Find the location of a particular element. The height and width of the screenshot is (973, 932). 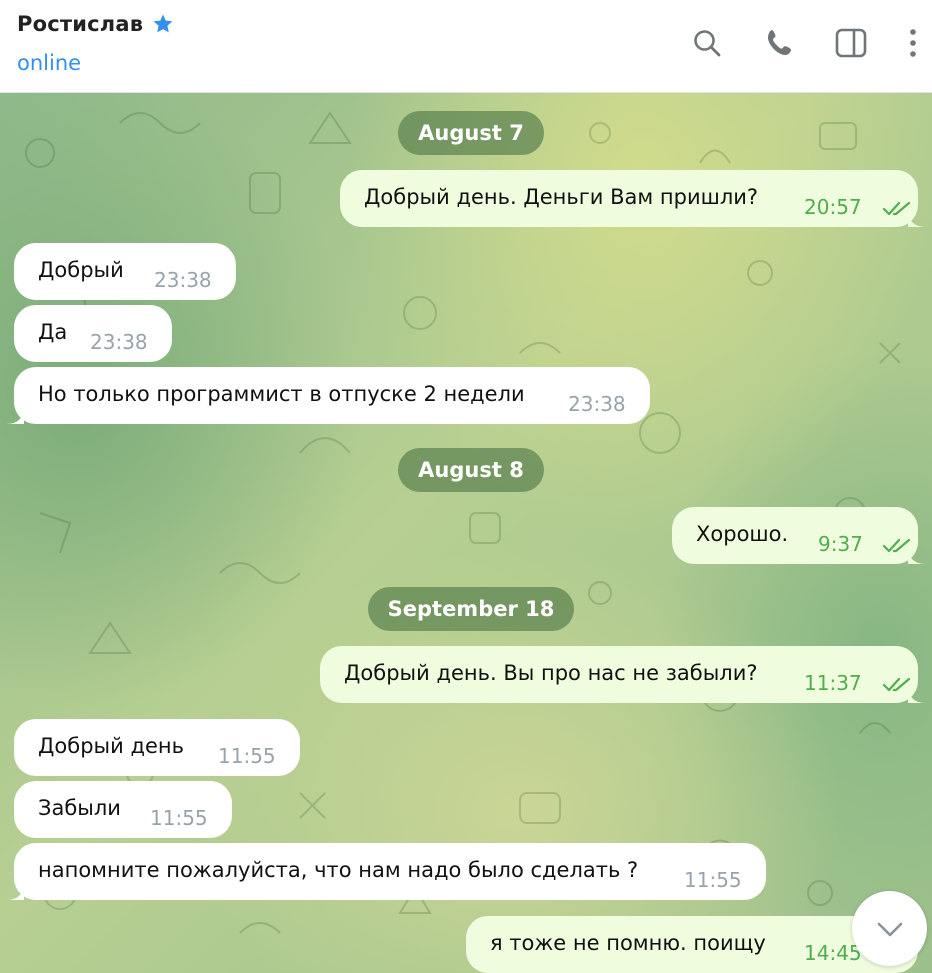

incoming-message: Добрый день 11:55 is located at coordinates (157, 747).